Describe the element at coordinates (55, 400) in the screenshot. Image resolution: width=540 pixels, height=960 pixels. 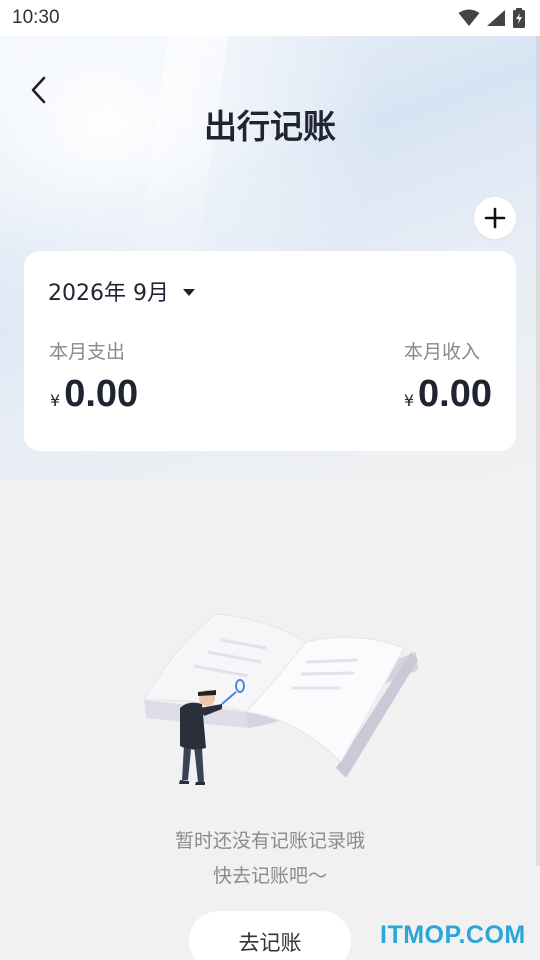
I see `expense-currency: ¥` at that location.